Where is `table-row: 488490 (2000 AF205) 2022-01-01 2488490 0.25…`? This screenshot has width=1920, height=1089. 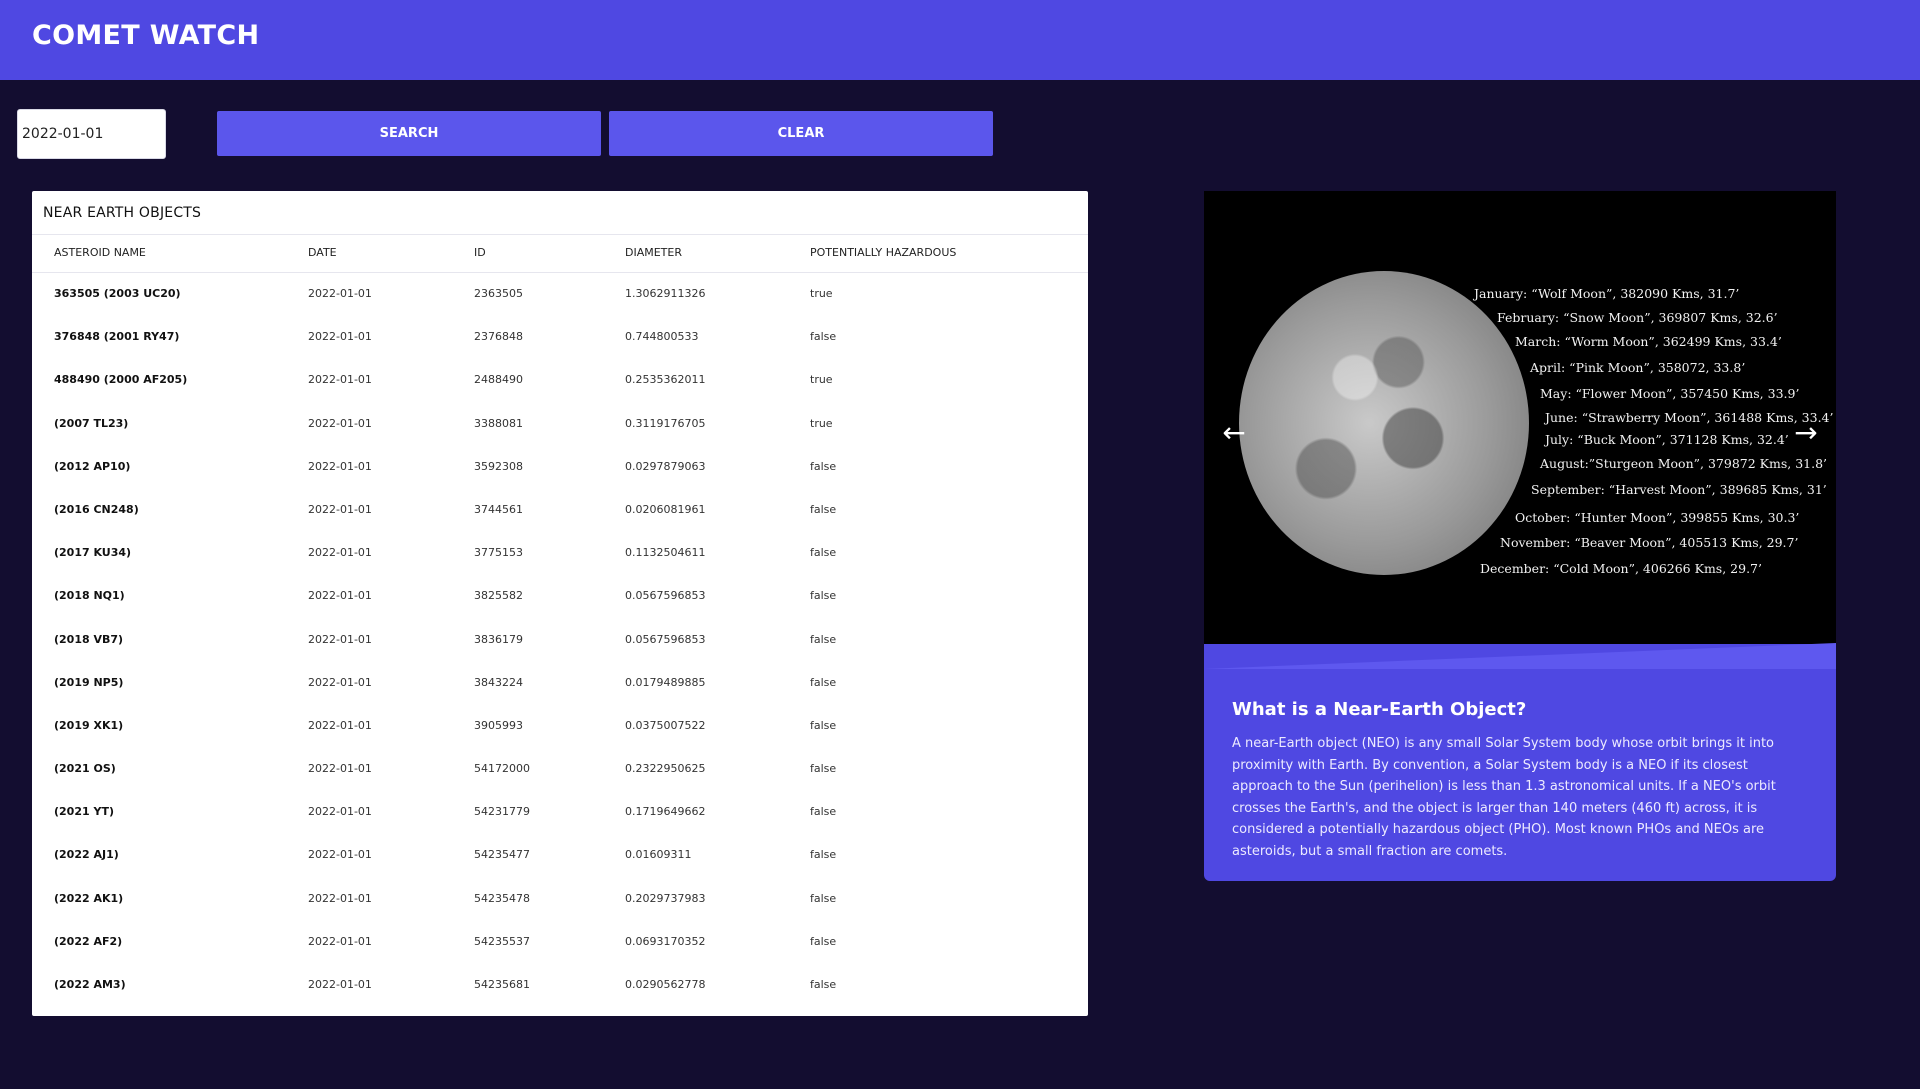 table-row: 488490 (2000 AF205) 2022-01-01 2488490 0.25… is located at coordinates (560, 380).